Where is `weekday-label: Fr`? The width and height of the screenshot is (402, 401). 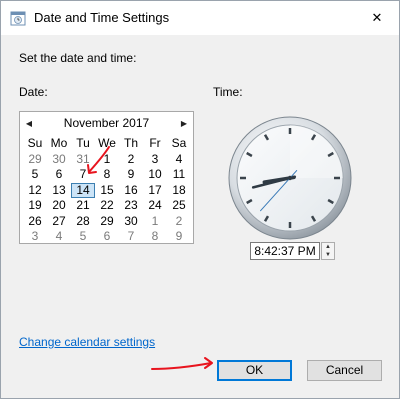 weekday-label: Fr is located at coordinates (155, 143).